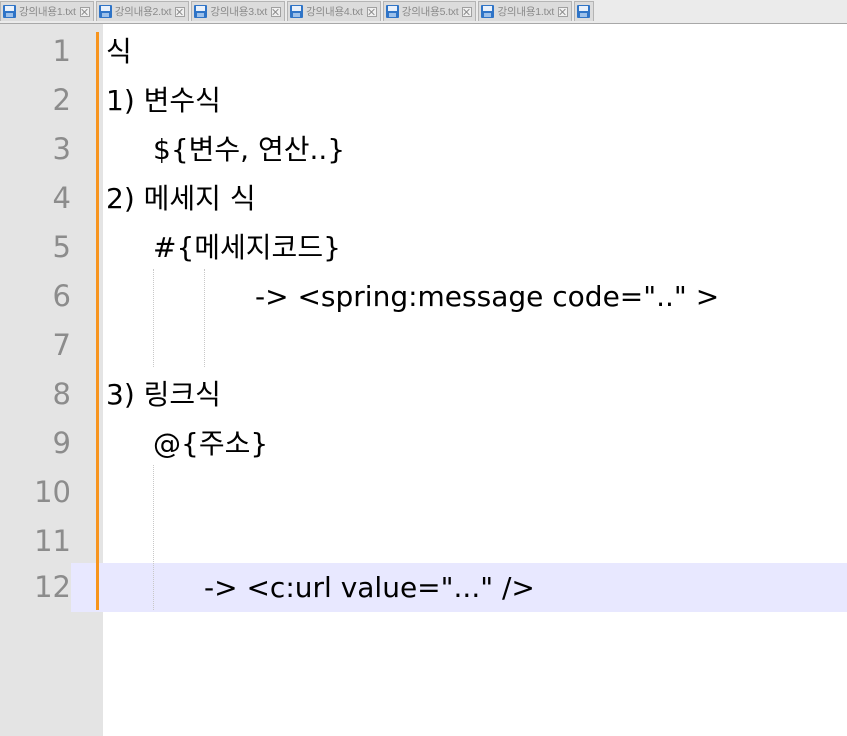 The image size is (847, 736). What do you see at coordinates (61, 51) in the screenshot?
I see `line-number: 1` at bounding box center [61, 51].